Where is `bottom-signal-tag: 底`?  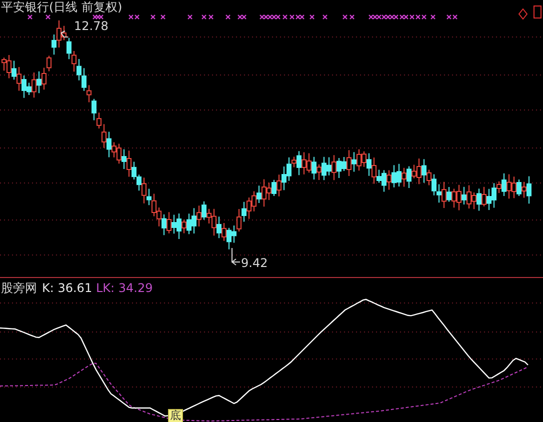
bottom-signal-tag: 底 is located at coordinates (175, 415).